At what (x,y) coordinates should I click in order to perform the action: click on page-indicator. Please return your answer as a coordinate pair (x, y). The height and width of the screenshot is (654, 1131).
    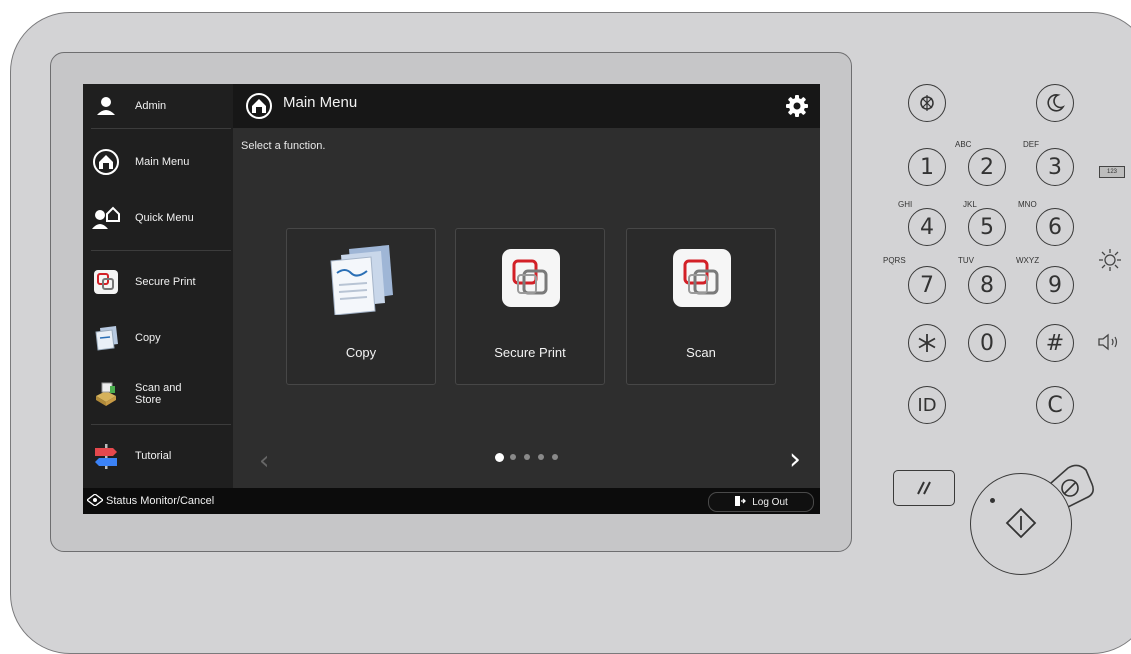
    Looking at the image, I should click on (530, 458).